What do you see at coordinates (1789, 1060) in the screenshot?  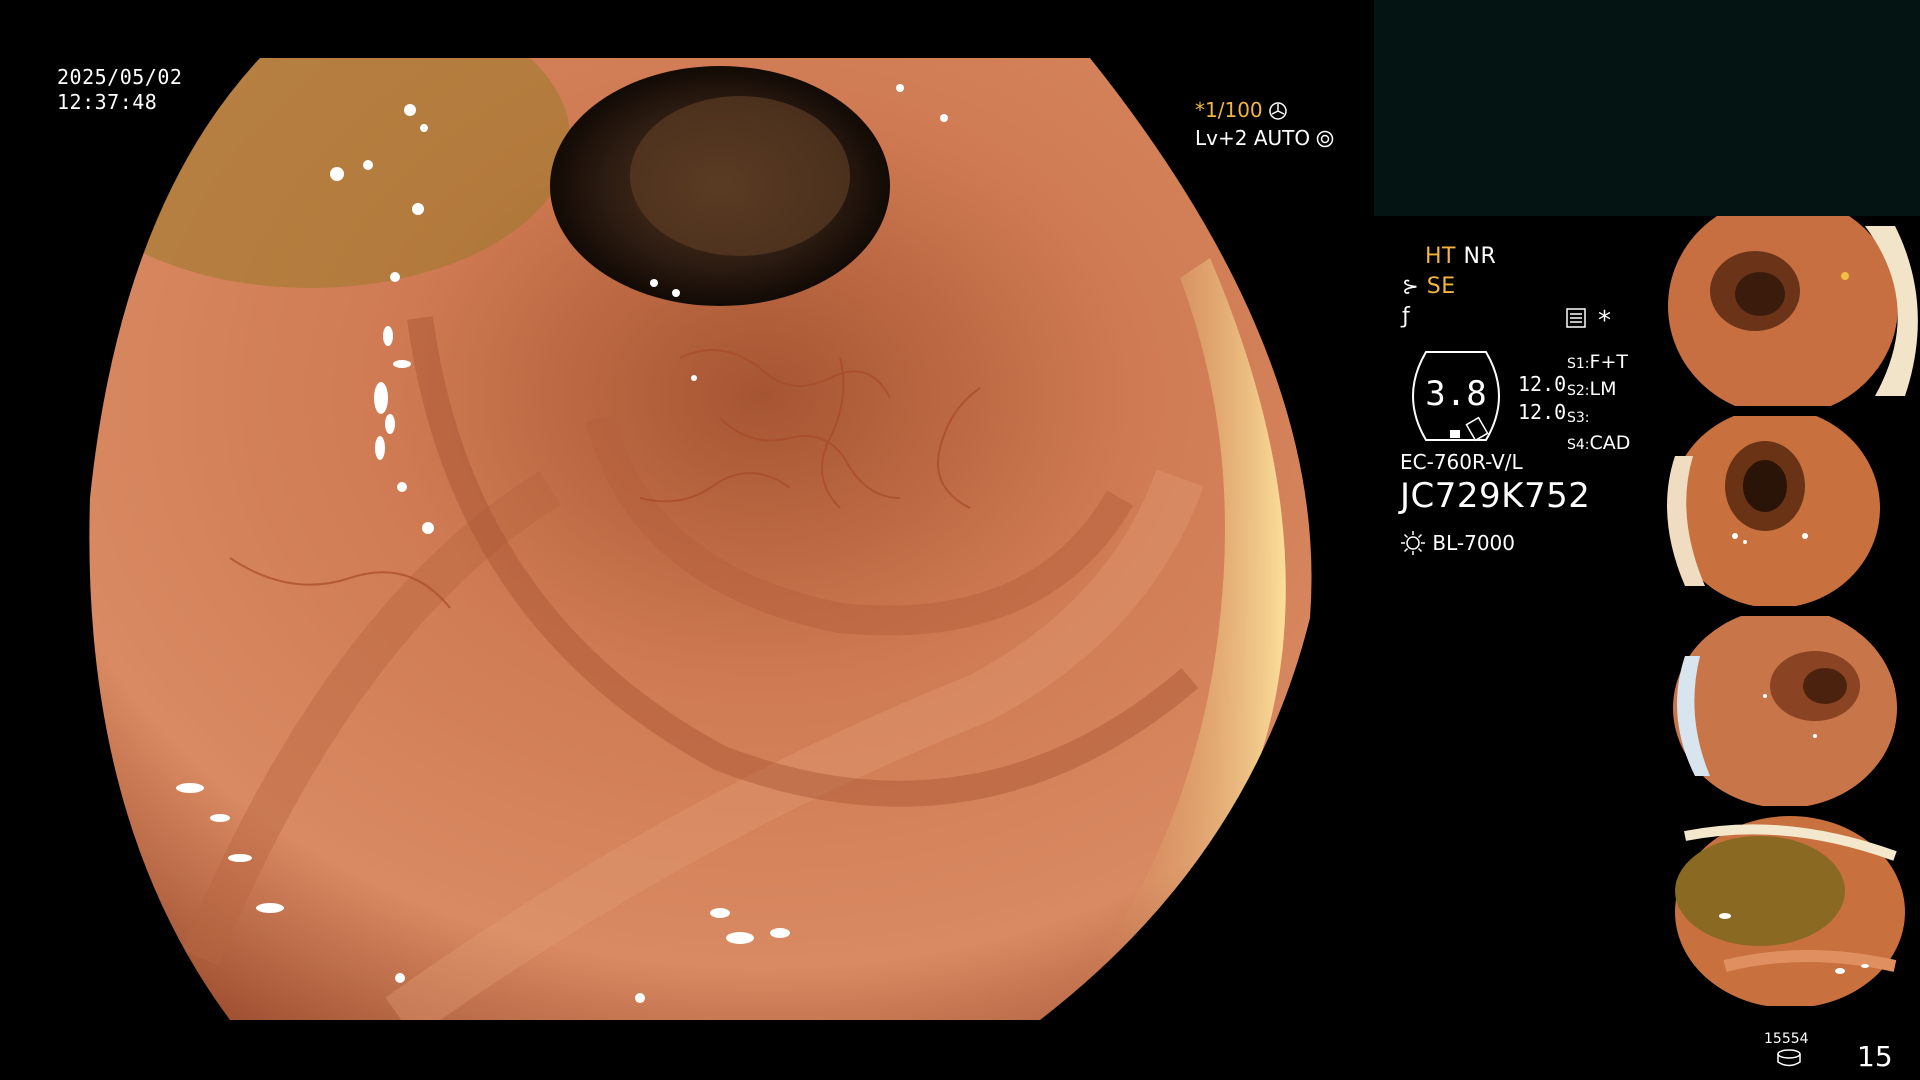 I see `cylinder-icon` at bounding box center [1789, 1060].